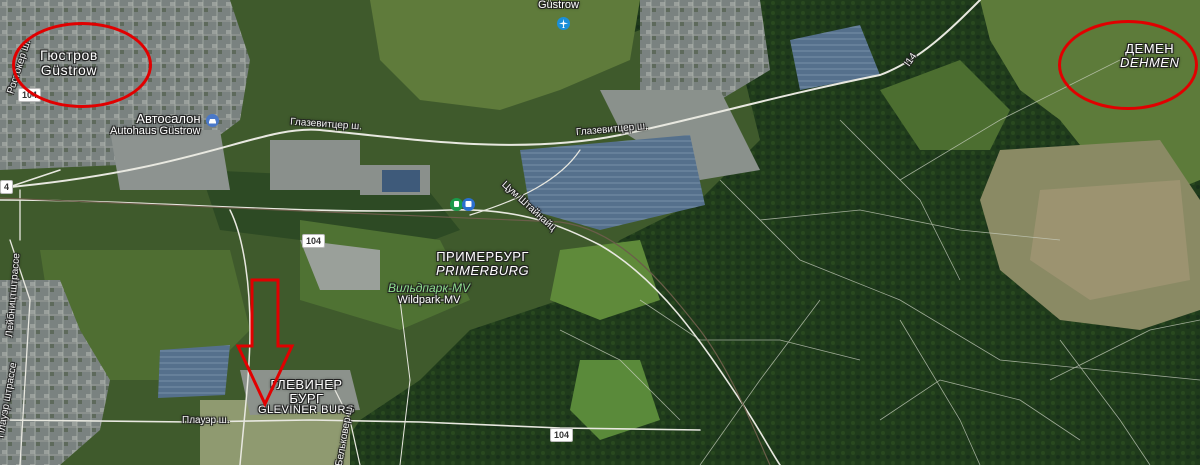  What do you see at coordinates (483, 270) in the screenshot?
I see `place-label-primerburg-de: PRIMERBURG` at bounding box center [483, 270].